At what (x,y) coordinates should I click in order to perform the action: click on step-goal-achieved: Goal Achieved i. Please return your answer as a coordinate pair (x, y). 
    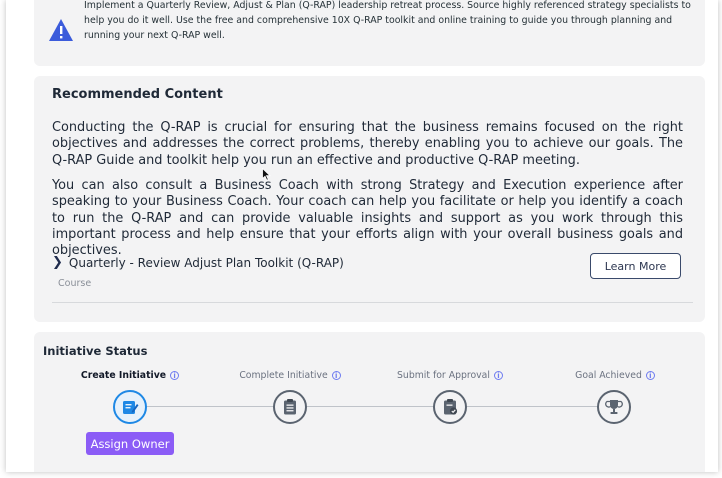
    Looking at the image, I should click on (615, 375).